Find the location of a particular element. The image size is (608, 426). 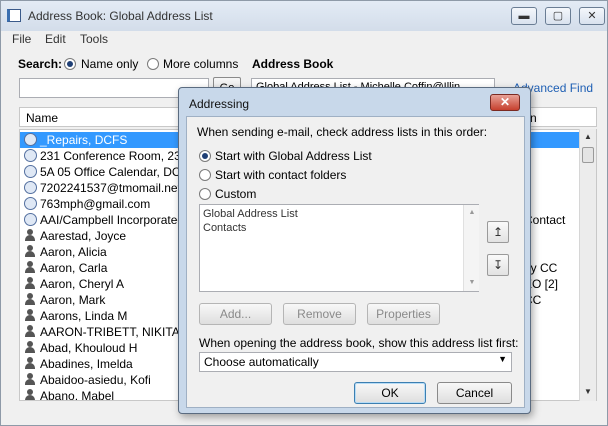

more-columns-label: More columns is located at coordinates (200, 64).